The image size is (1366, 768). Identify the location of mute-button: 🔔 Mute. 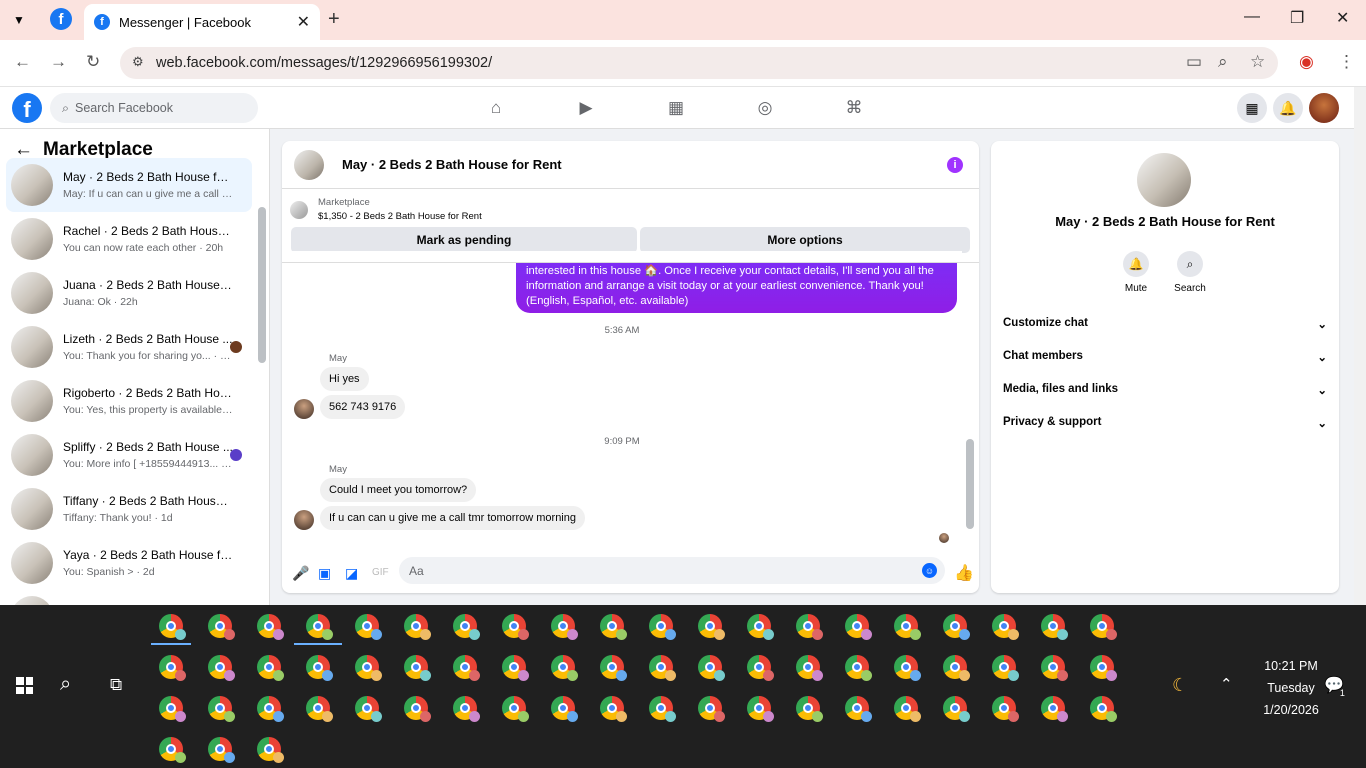
(1136, 272).